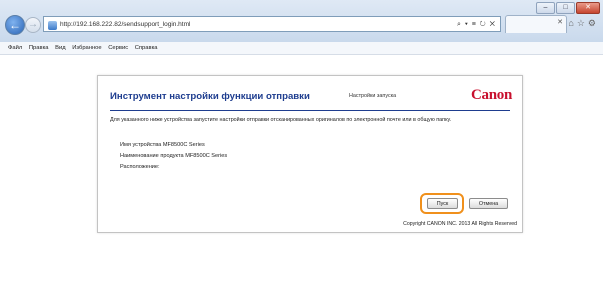  I want to click on menu-favorites: Избранное, so click(86, 48).